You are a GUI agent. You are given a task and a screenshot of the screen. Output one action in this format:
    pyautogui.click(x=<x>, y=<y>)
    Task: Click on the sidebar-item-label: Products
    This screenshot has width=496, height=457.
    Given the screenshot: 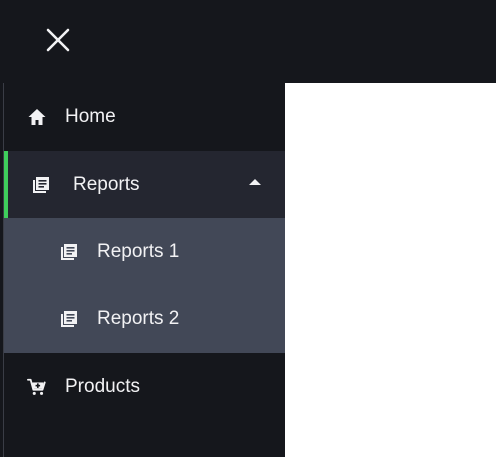 What is the action you would take?
    pyautogui.click(x=102, y=386)
    